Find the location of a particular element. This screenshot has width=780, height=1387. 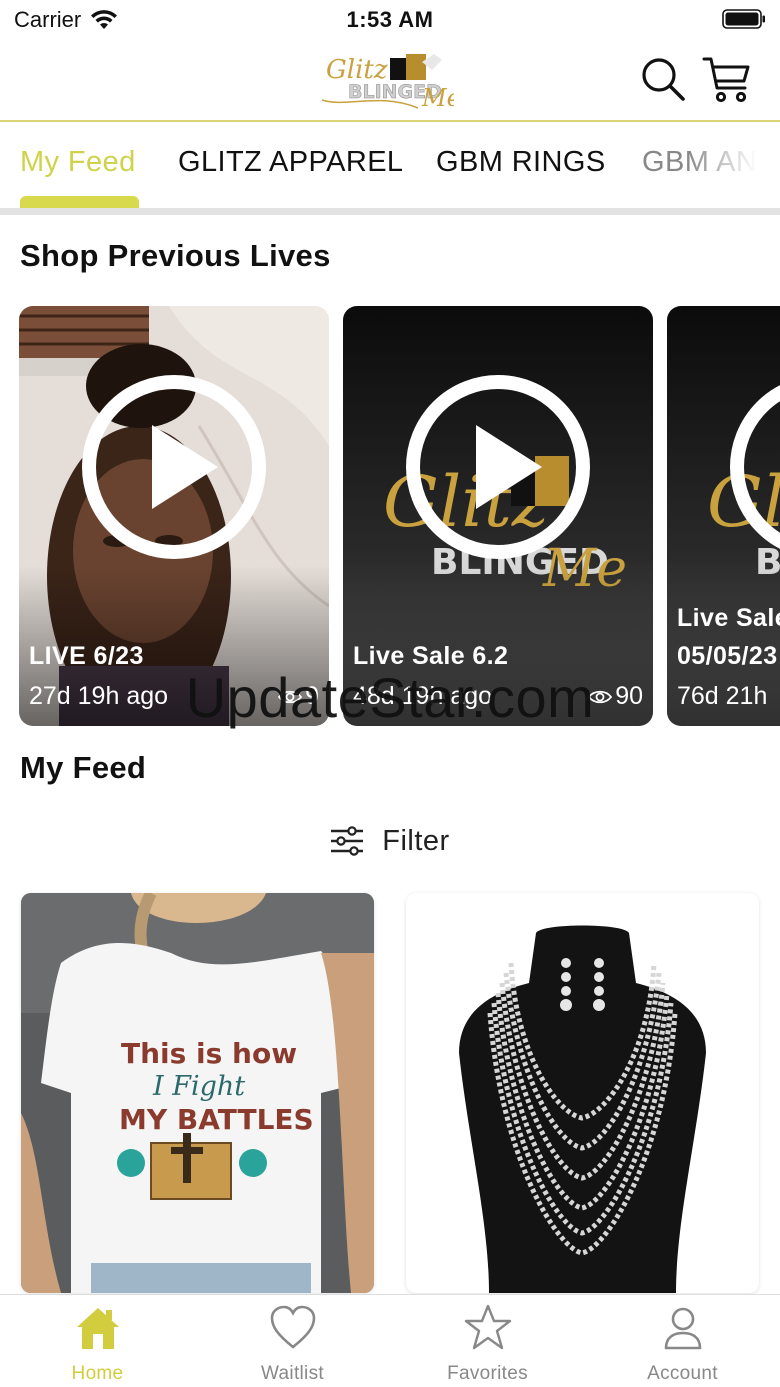

live-card: LIVE 6/23 27d 19h ago 9 is located at coordinates (174, 516).